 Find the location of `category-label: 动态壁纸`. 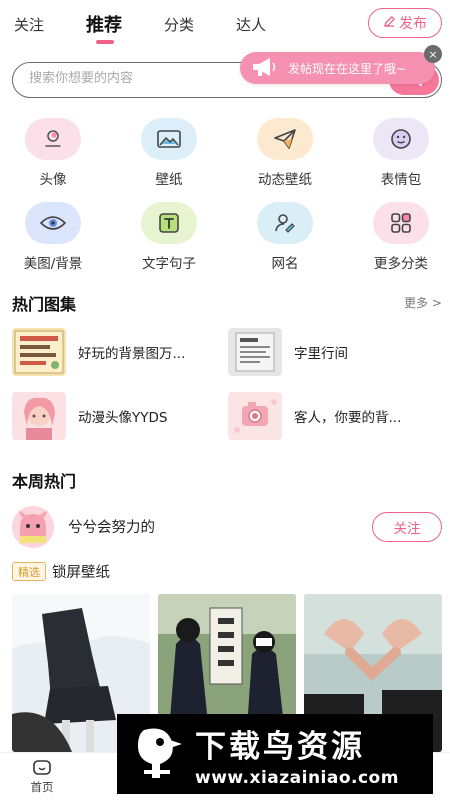

category-label: 动态壁纸 is located at coordinates (285, 180).